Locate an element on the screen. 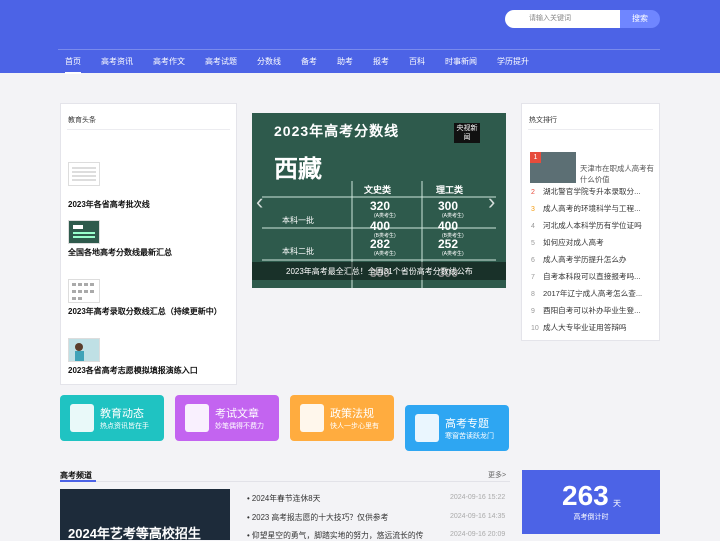 This screenshot has height=541, width=720. list-item: • 2023 高考报志愿的十大技巧？仅供参考 is located at coordinates (317, 517).